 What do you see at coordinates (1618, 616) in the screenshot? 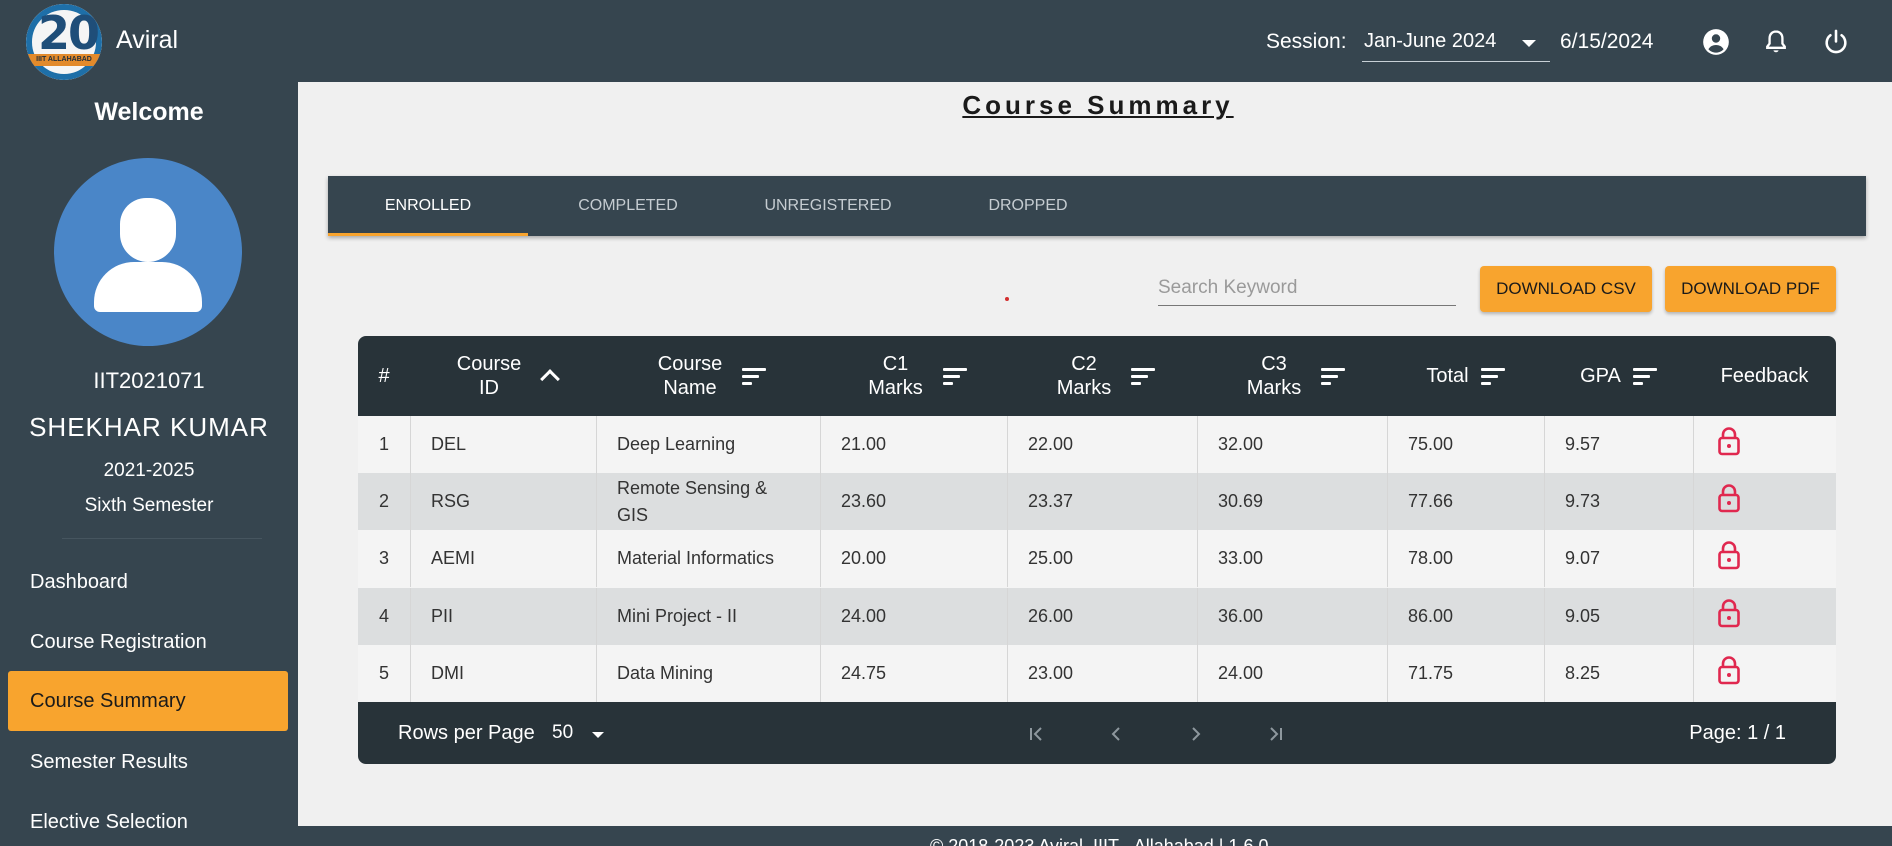
I see `cell-gpa: 9.05` at bounding box center [1618, 616].